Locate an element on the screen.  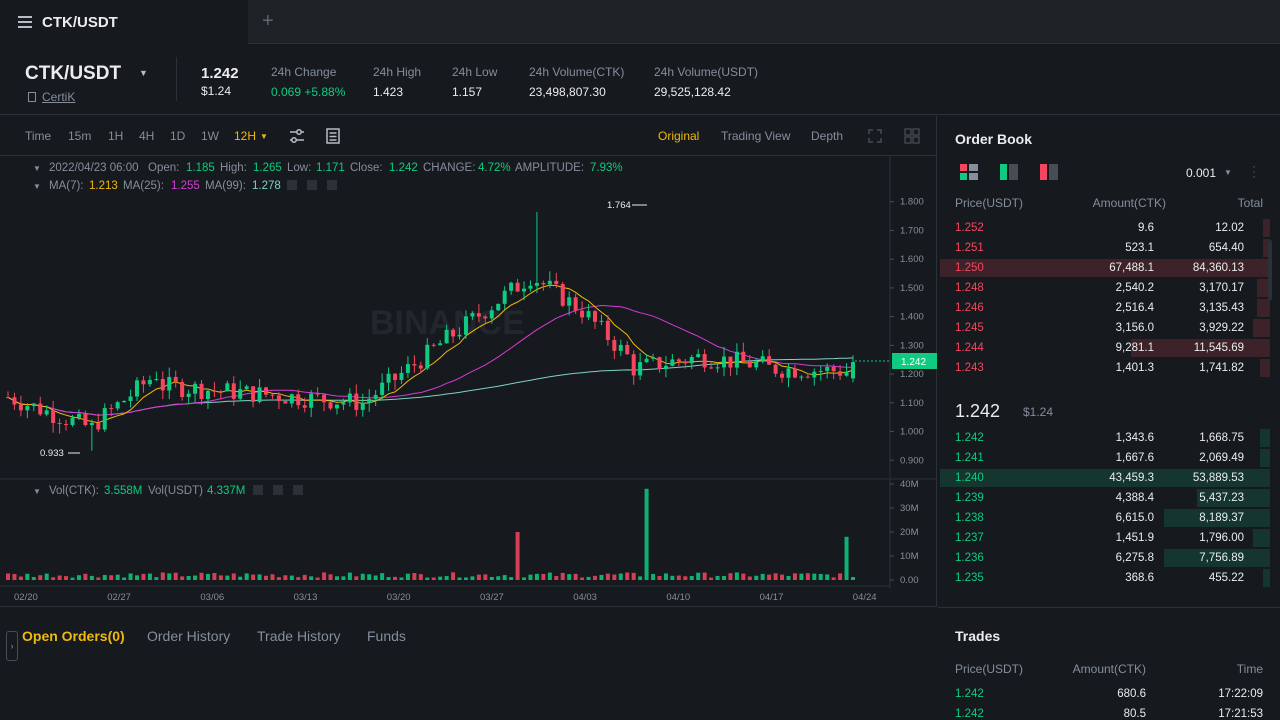
legend-vol-usdt-label: Vol(USDT) is located at coordinates (175, 491).